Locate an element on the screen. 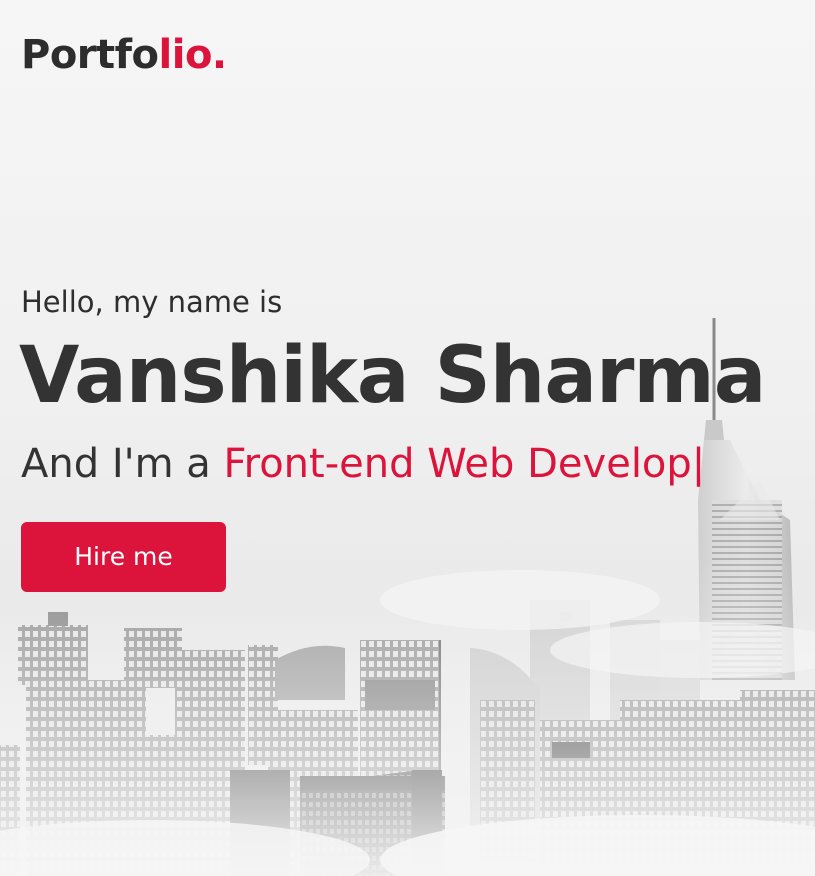 Image resolution: width=815 pixels, height=876 pixels. hero-name: Vanshika Sharma is located at coordinates (392, 376).